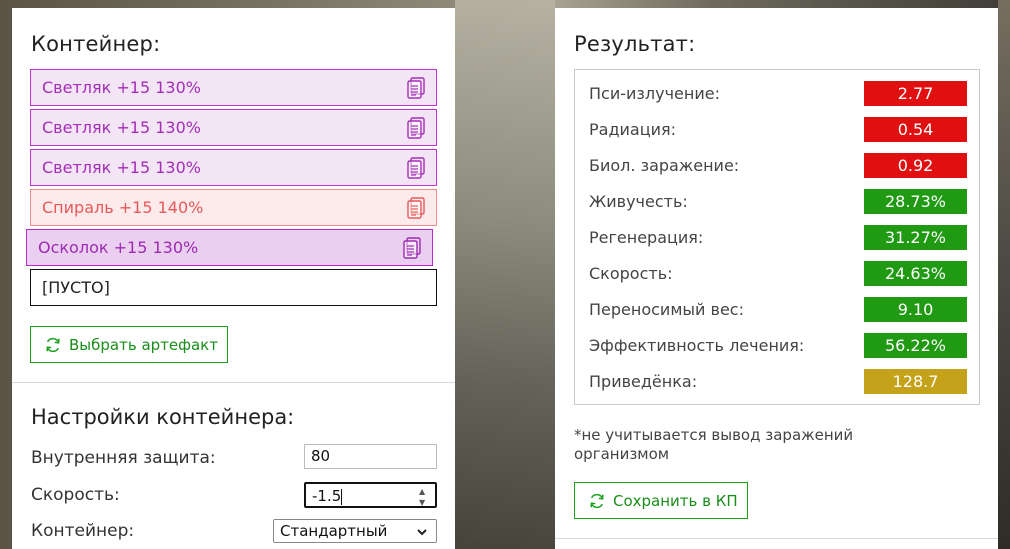 Image resolution: width=1010 pixels, height=549 pixels. I want to click on result-label: Эффективность лечения:, so click(697, 345).